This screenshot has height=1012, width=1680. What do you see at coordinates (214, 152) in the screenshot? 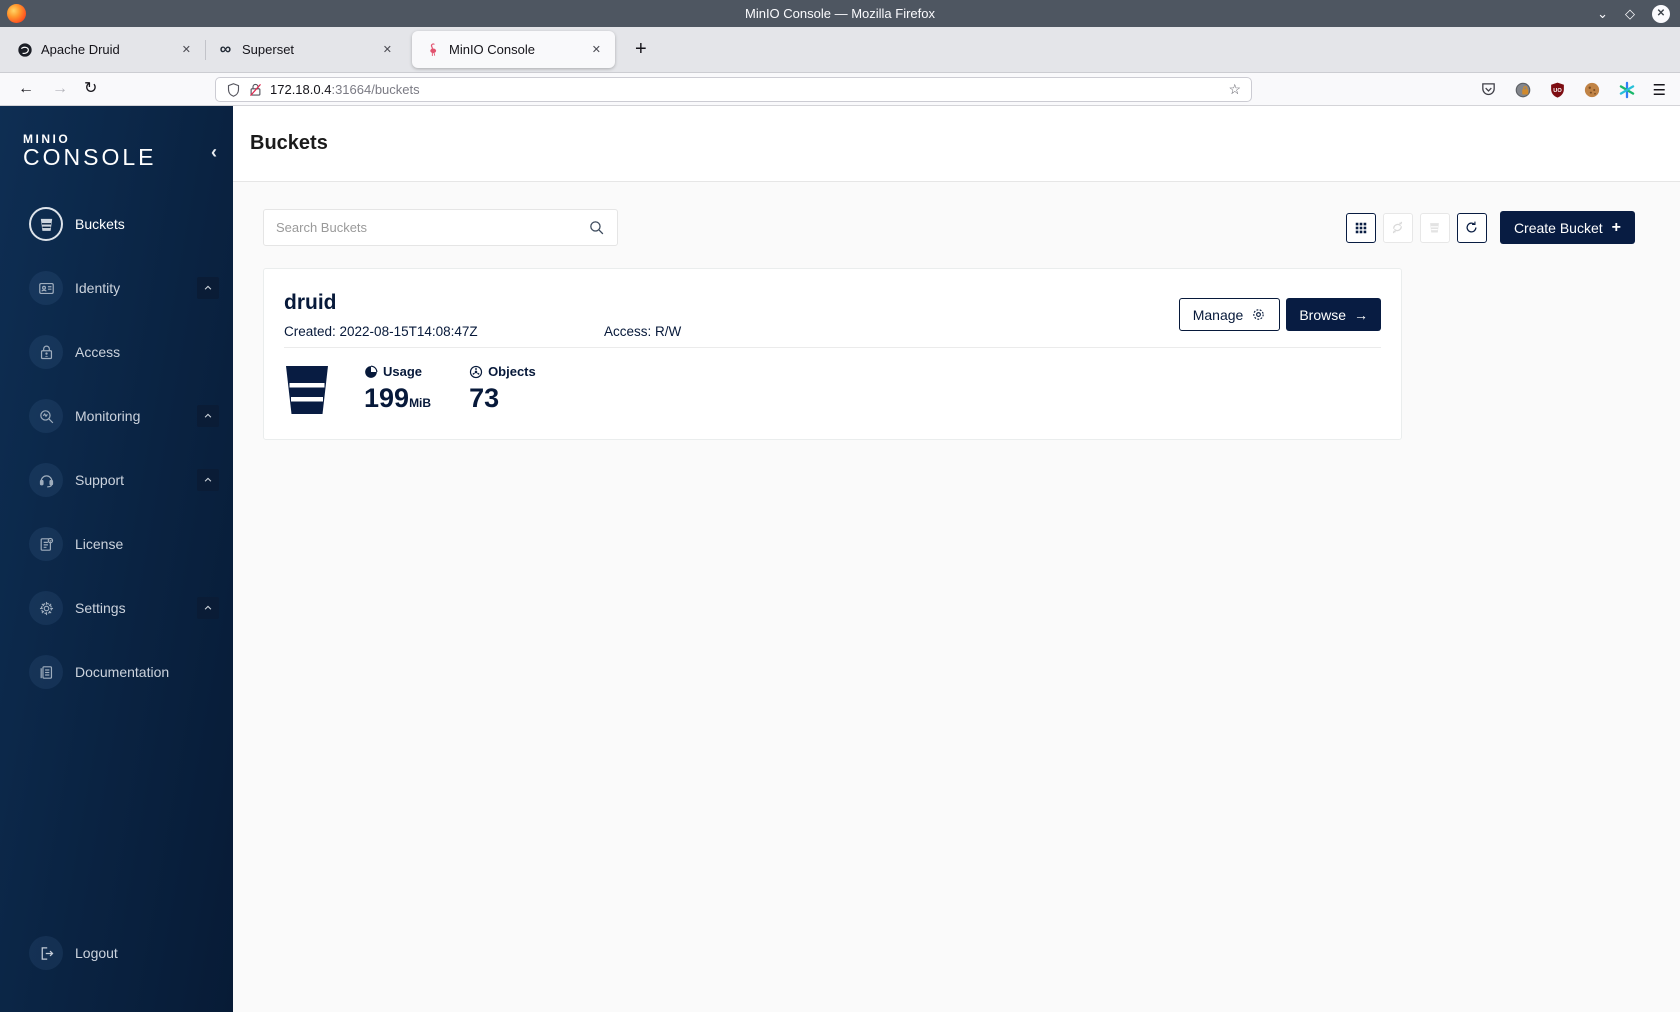
I see `sidebar-collapse-icon: ‹` at bounding box center [214, 152].